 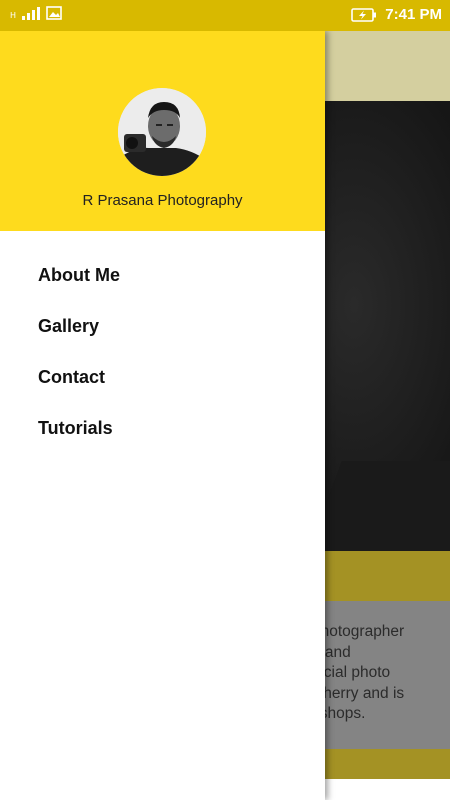 I want to click on drawer-header-title: R Prasana Photography, so click(x=162, y=200).